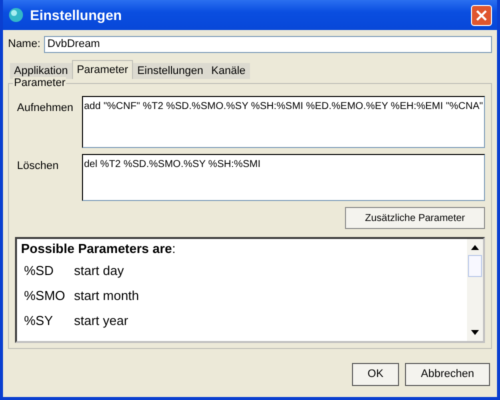  I want to click on down-arrow-icon, so click(475, 332).